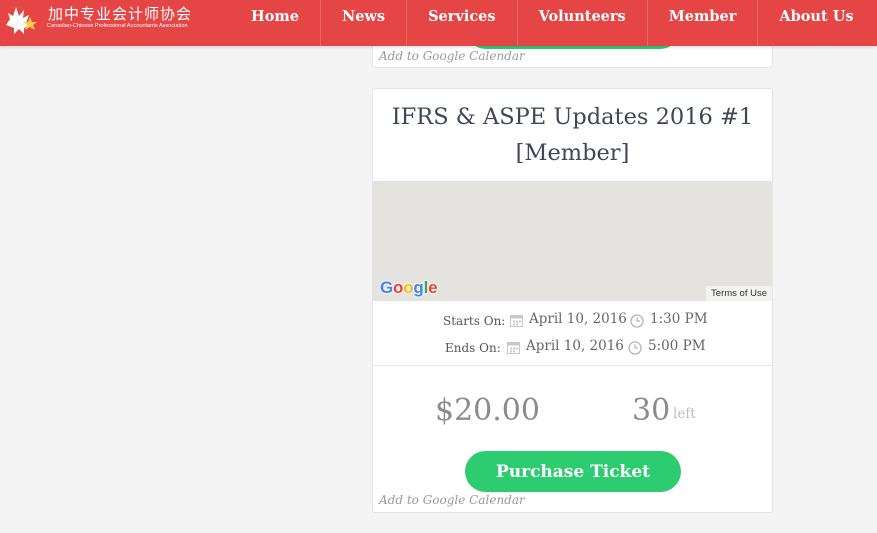  Describe the element at coordinates (487, 410) in the screenshot. I see `ticket-price: $20.00` at that location.